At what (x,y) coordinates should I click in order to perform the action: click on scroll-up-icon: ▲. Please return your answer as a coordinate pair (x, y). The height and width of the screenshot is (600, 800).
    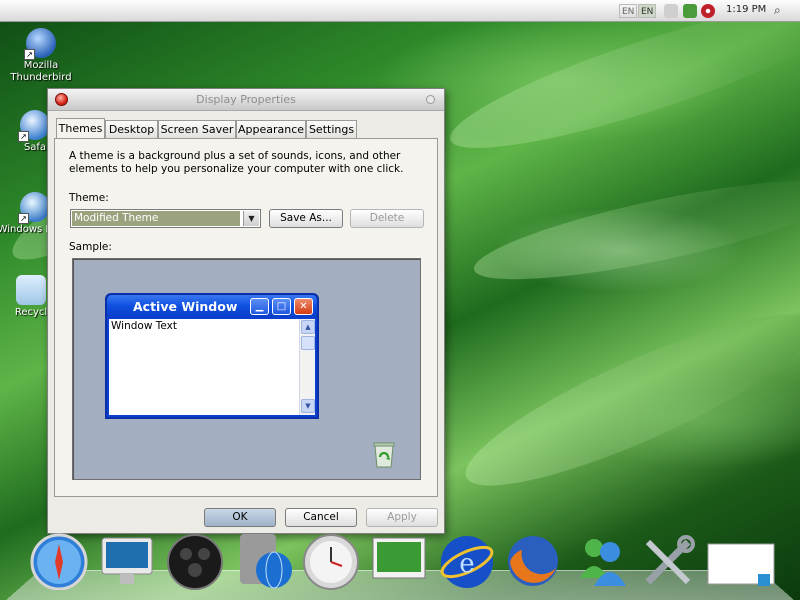
    Looking at the image, I should click on (308, 327).